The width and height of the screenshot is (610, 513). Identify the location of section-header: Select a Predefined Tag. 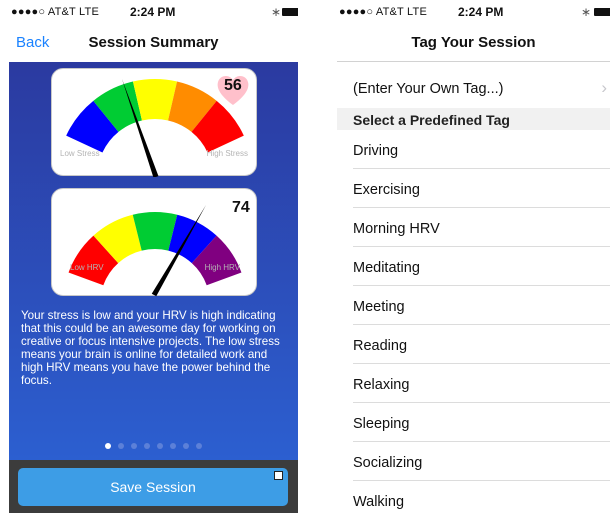
(473, 119).